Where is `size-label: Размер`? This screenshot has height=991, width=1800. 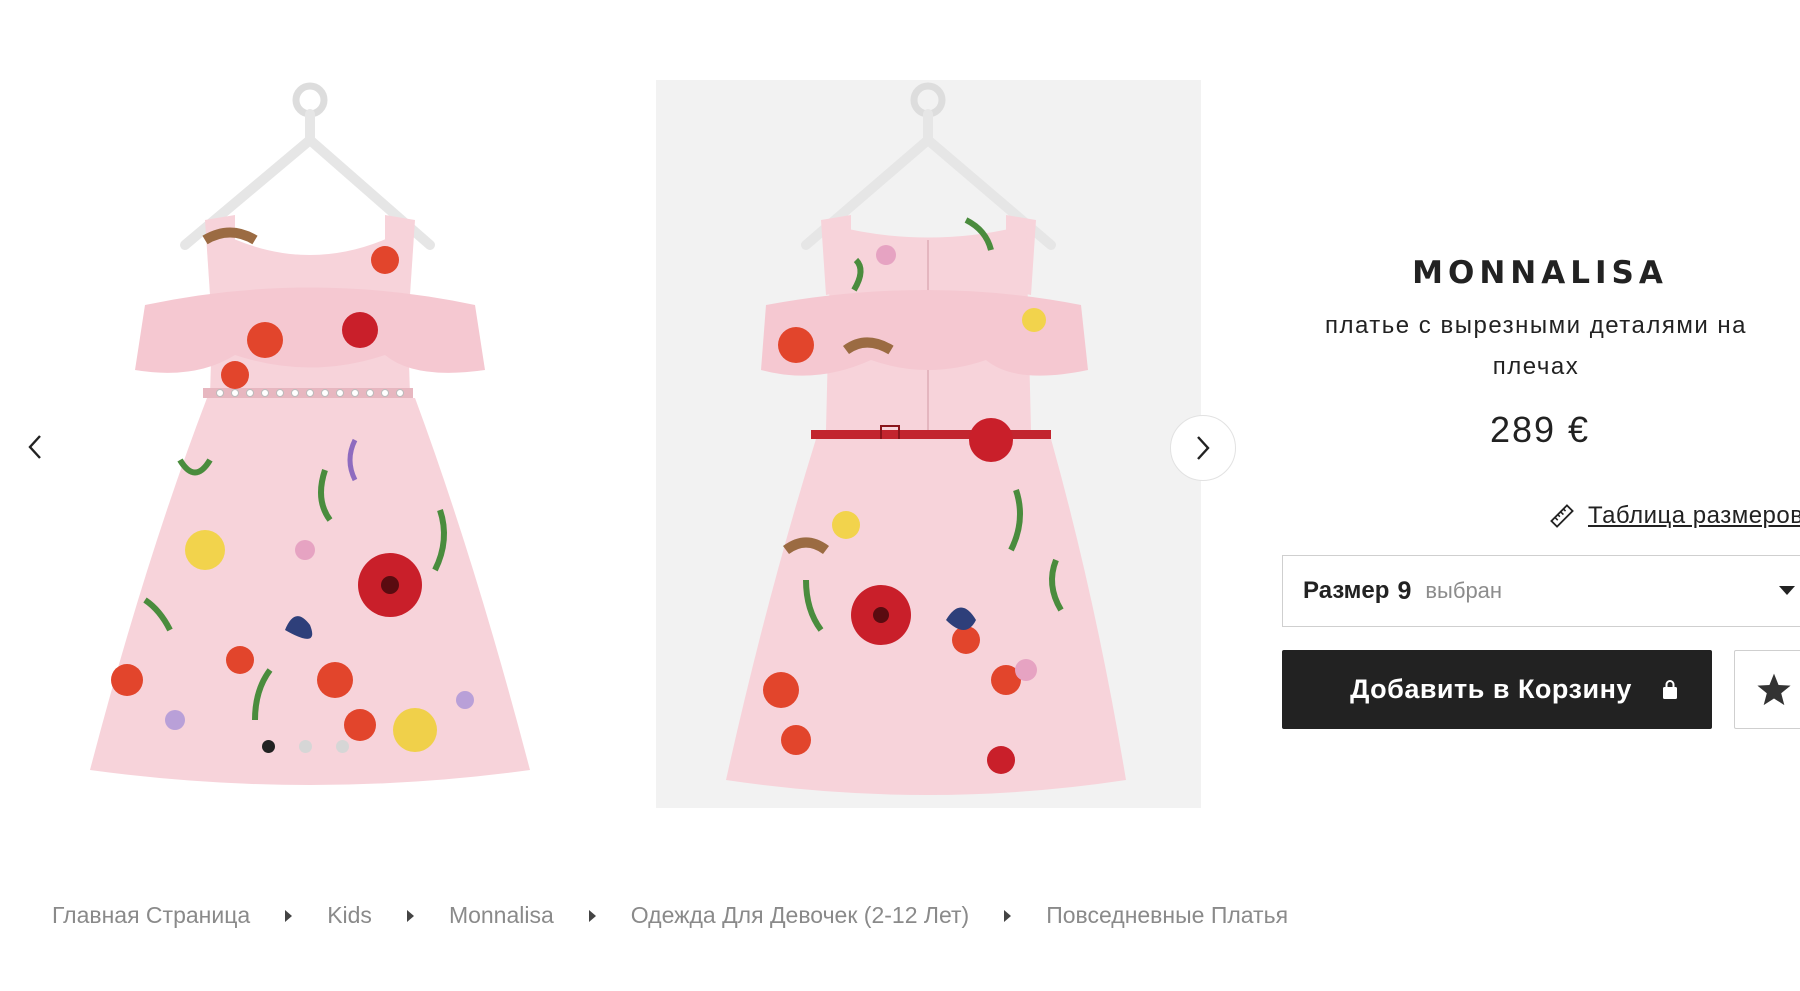
size-label: Размер is located at coordinates (1346, 590).